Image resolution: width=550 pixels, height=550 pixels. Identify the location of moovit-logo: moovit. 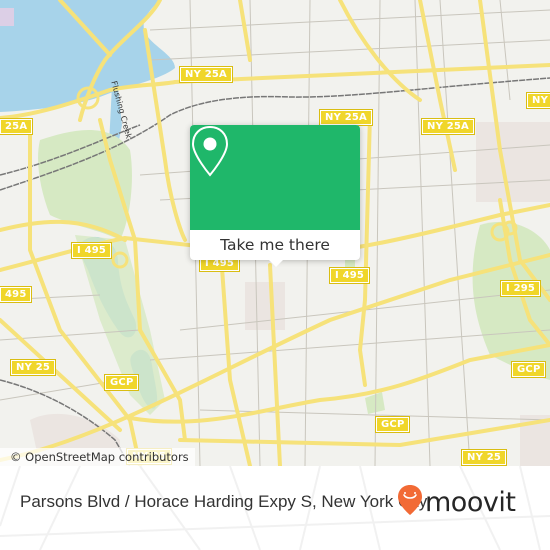
(456, 502).